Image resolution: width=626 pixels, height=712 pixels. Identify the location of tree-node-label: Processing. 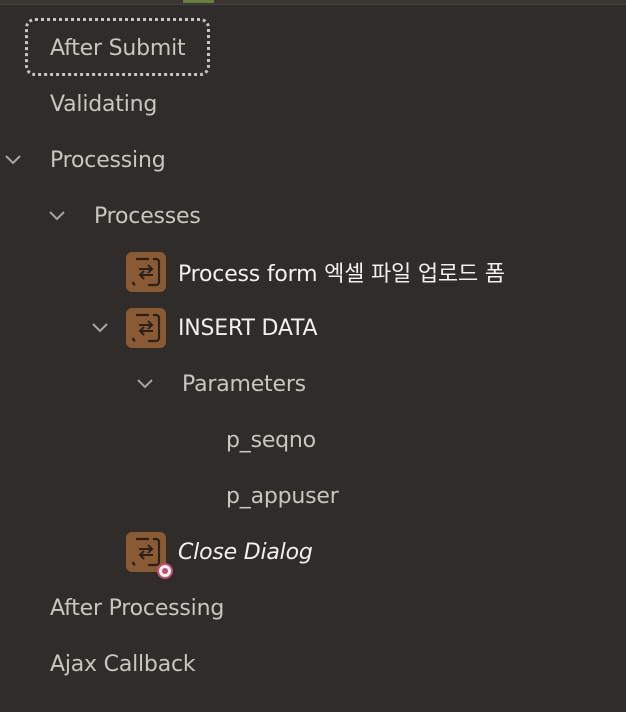
(108, 160).